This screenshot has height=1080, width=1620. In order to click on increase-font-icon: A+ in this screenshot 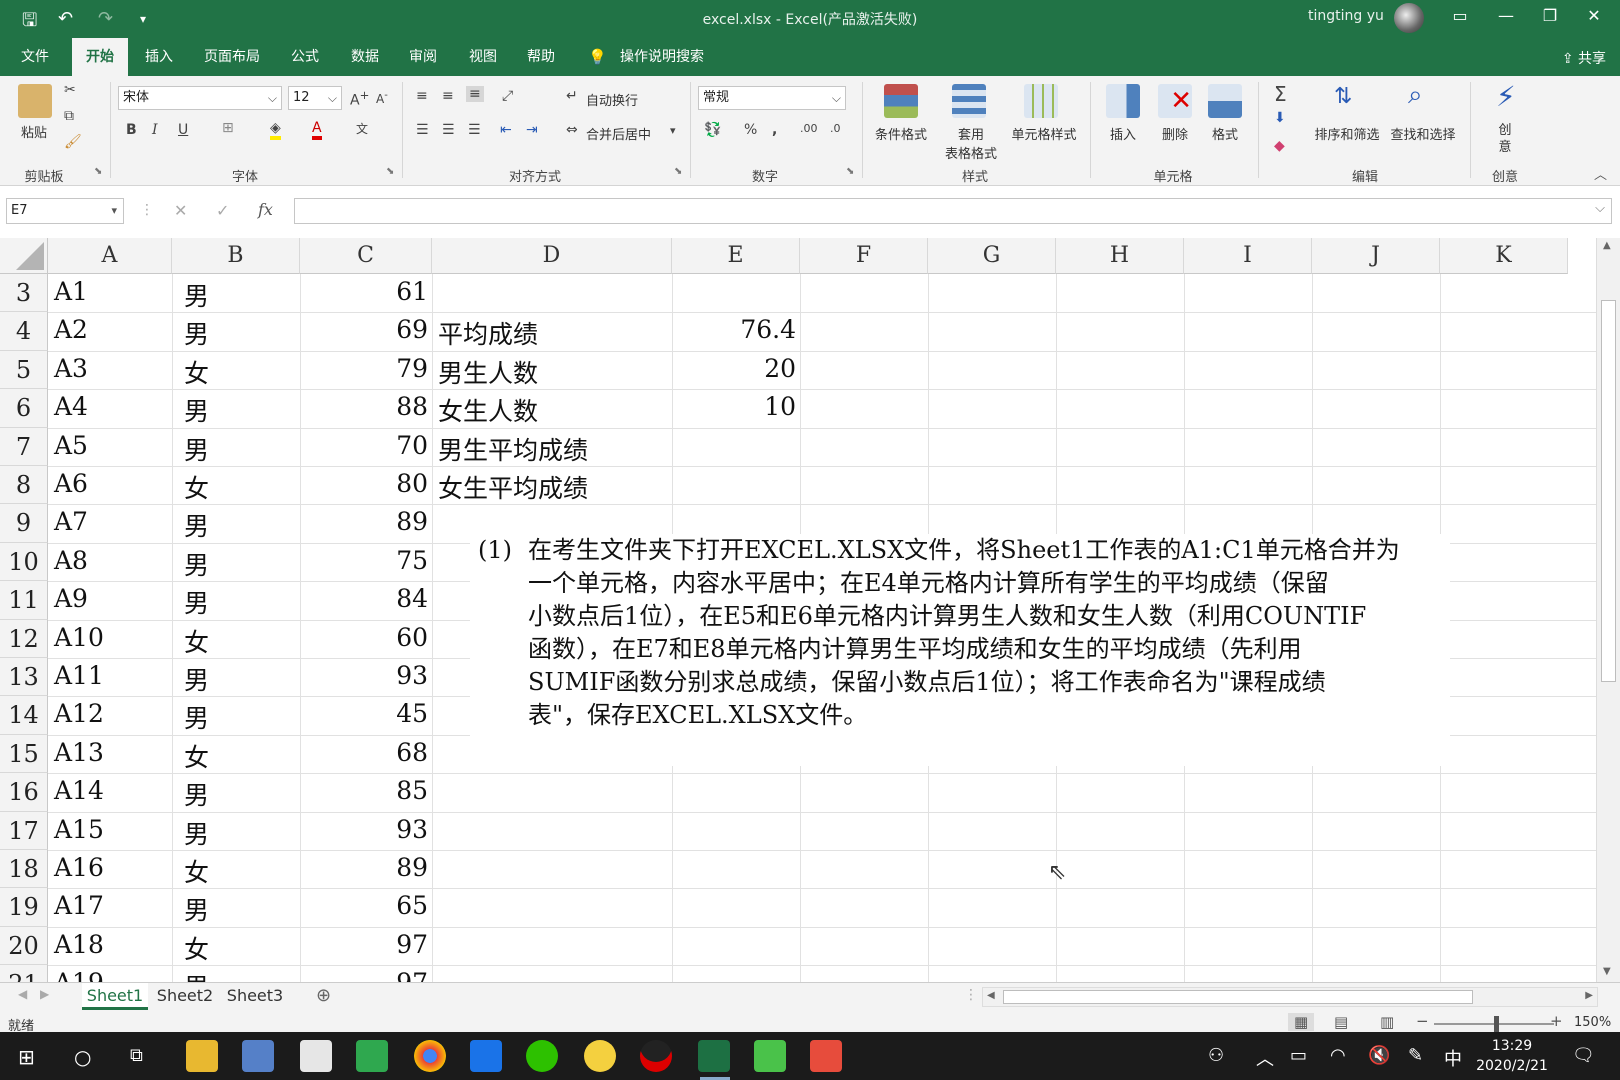, I will do `click(359, 98)`.